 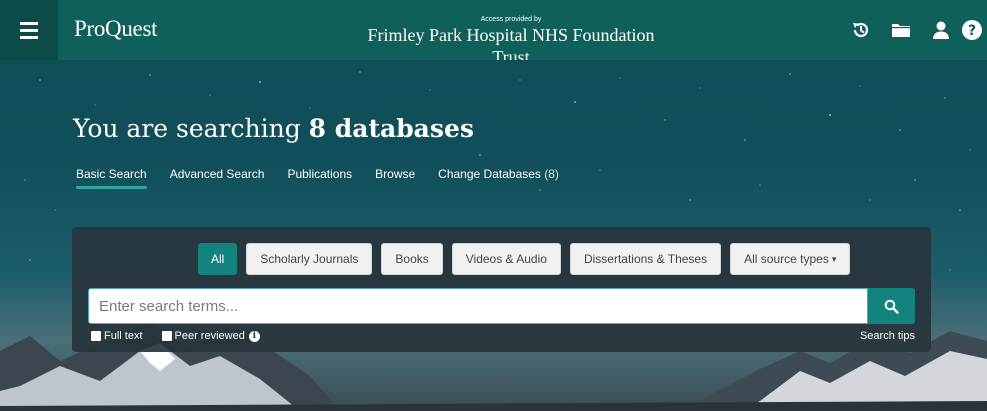 What do you see at coordinates (786, 259) in the screenshot?
I see `dropdown-label: All source types` at bounding box center [786, 259].